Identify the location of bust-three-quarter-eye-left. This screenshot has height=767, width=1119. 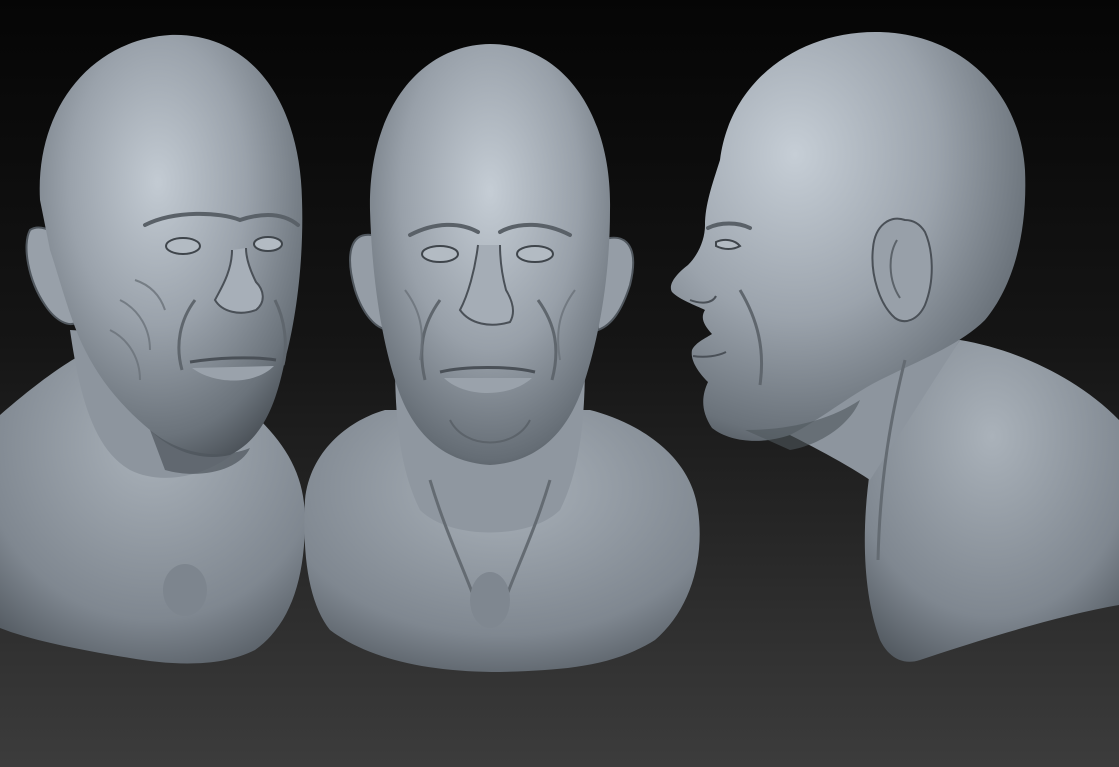
(183, 246).